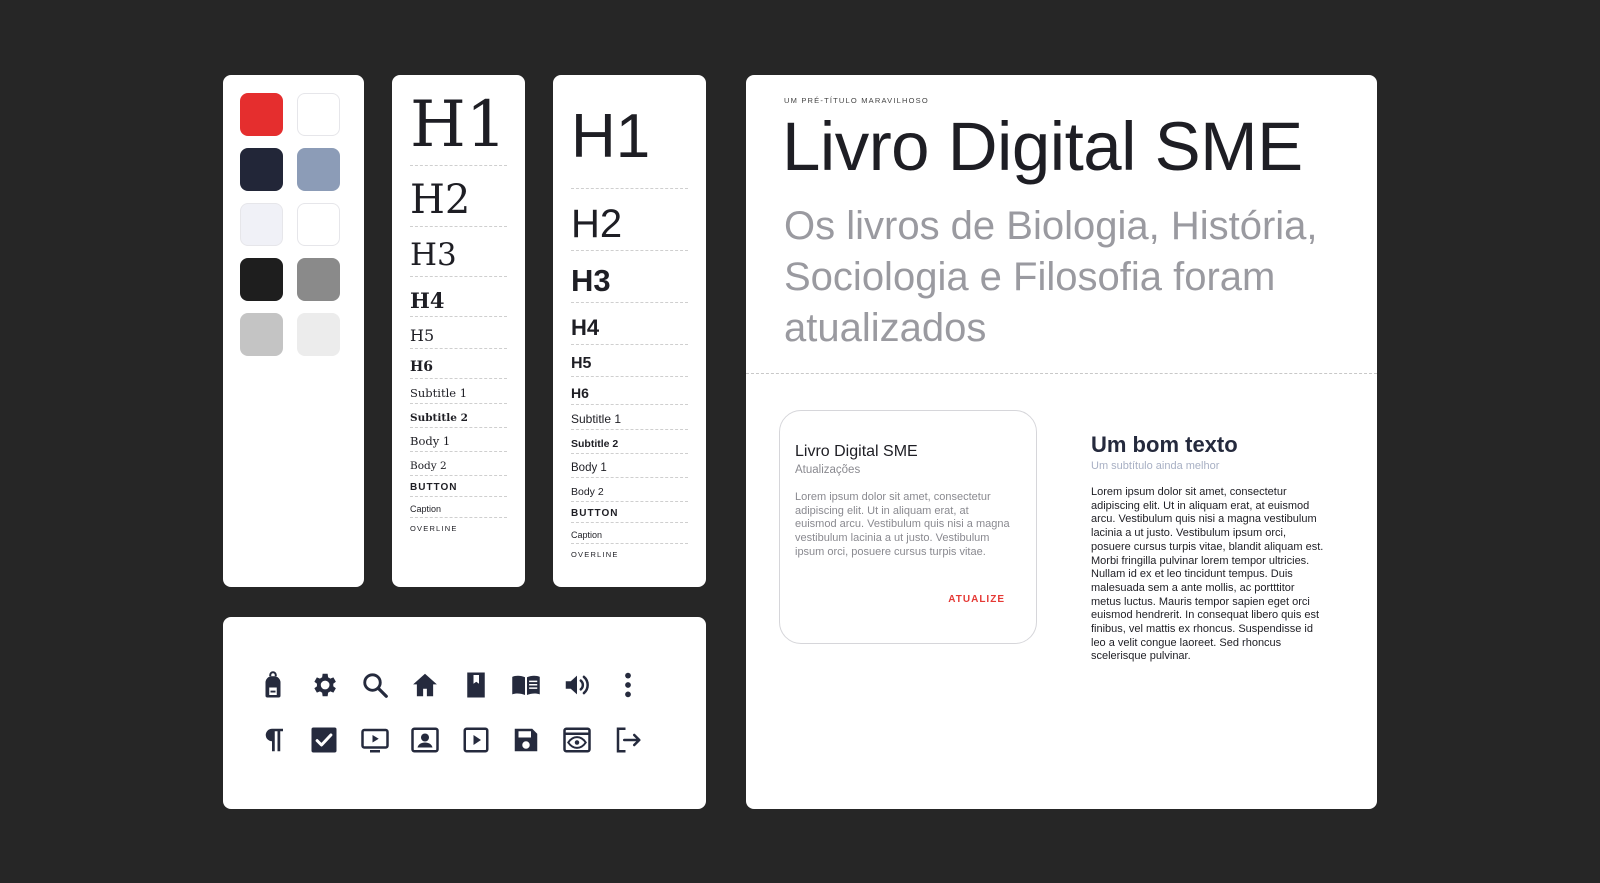 The width and height of the screenshot is (1600, 883). I want to click on paragraph-icon, so click(273, 740).